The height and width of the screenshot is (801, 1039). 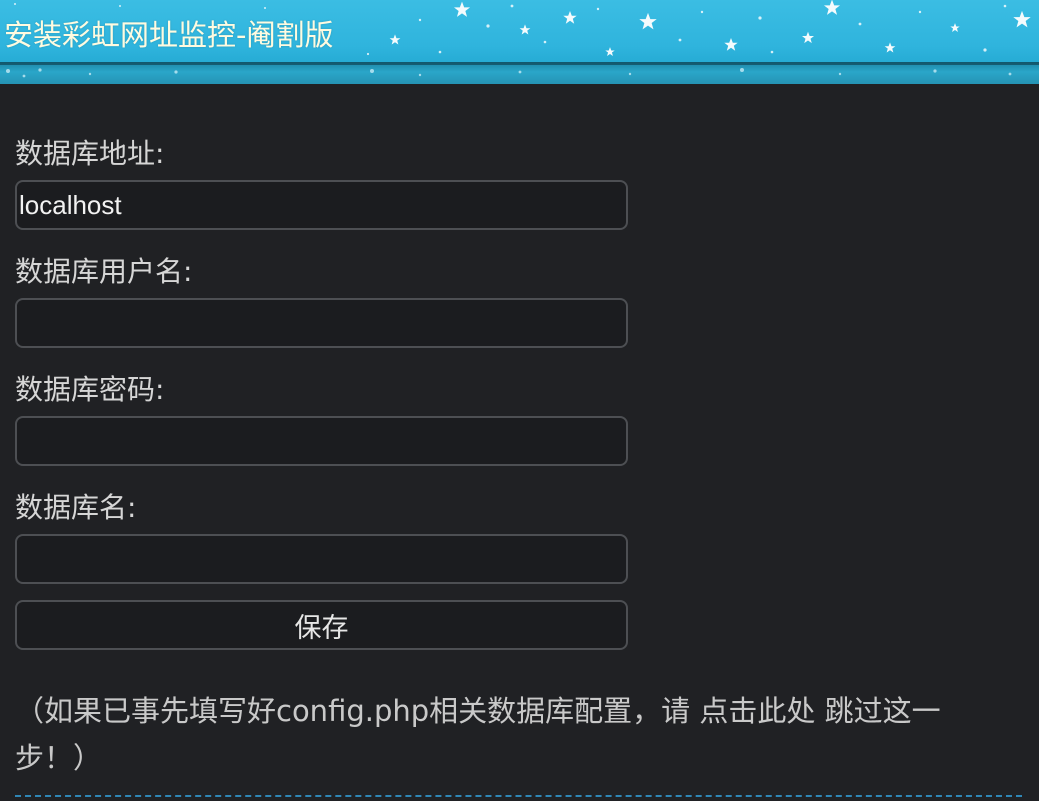 I want to click on db-host-label: 数据库地址:, so click(x=90, y=153).